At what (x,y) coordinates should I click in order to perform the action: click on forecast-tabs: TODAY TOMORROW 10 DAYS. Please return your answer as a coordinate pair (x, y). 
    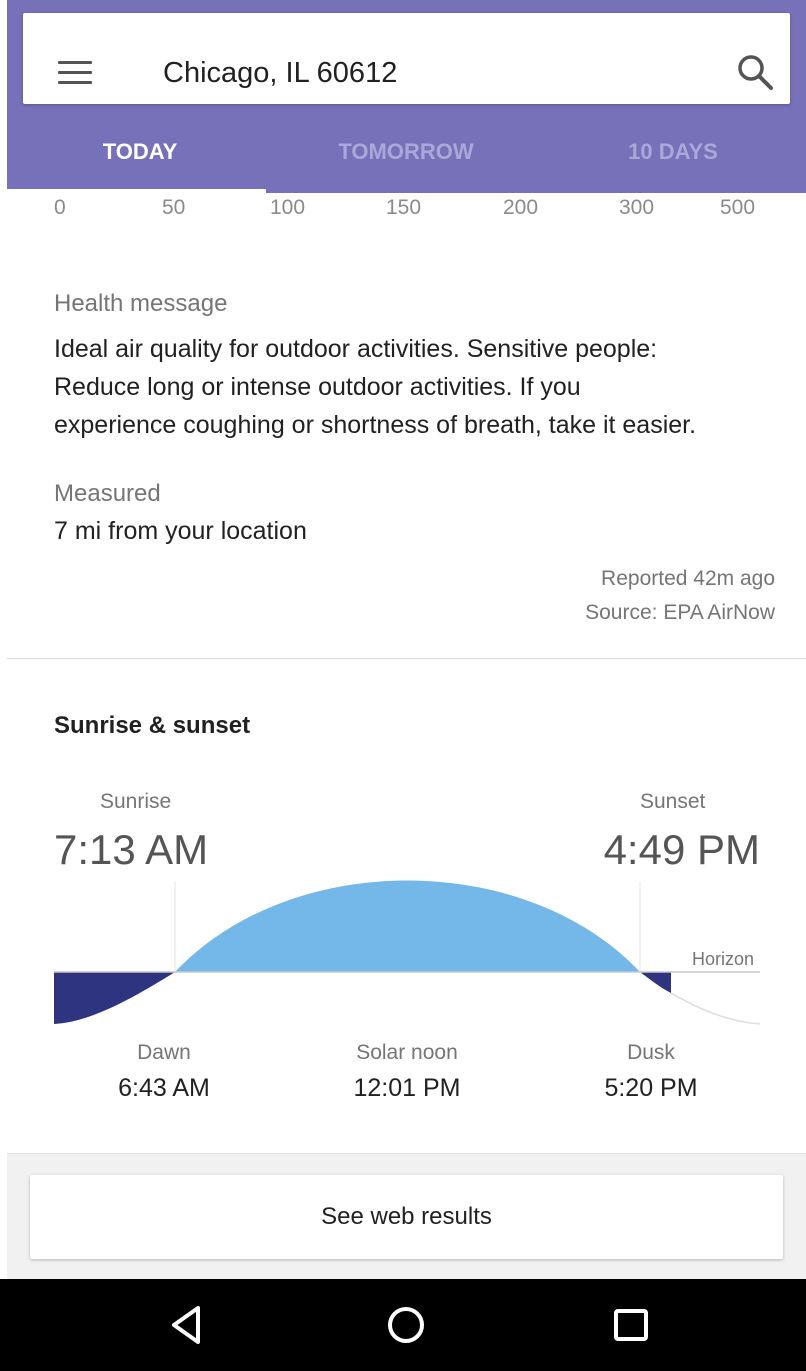
    Looking at the image, I should click on (406, 161).